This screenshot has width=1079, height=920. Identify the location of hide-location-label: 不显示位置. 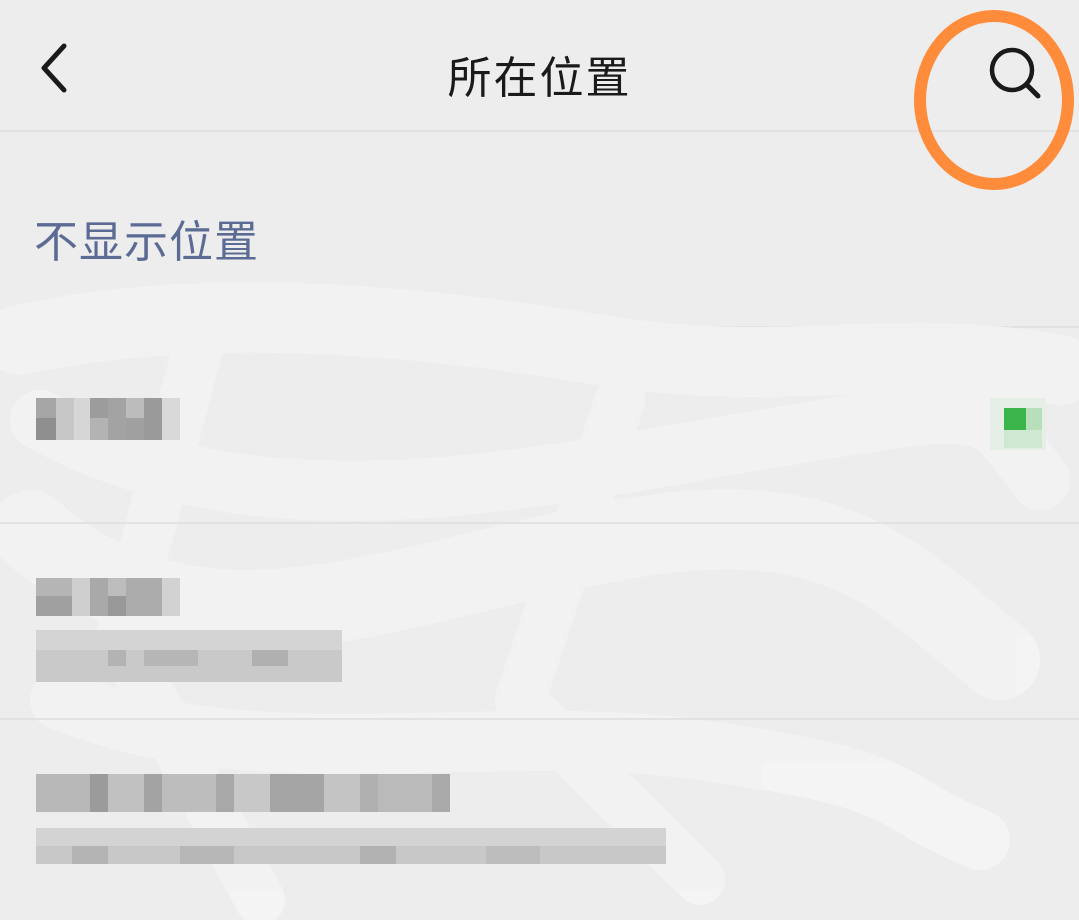
(146, 242).